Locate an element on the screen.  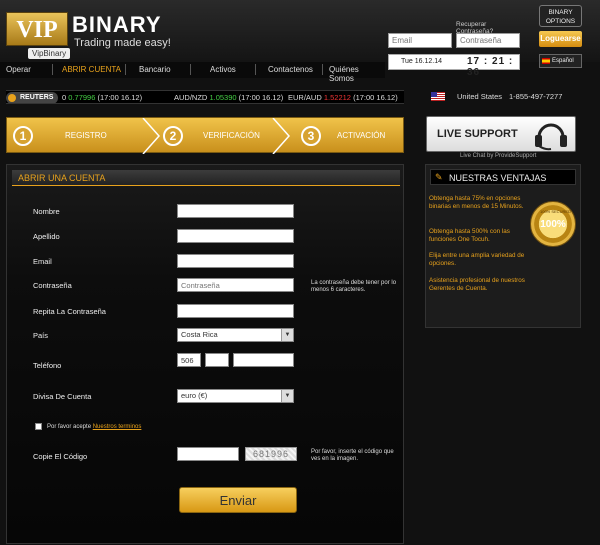
live-support-button: LIVE SUPPORT is located at coordinates (501, 134).